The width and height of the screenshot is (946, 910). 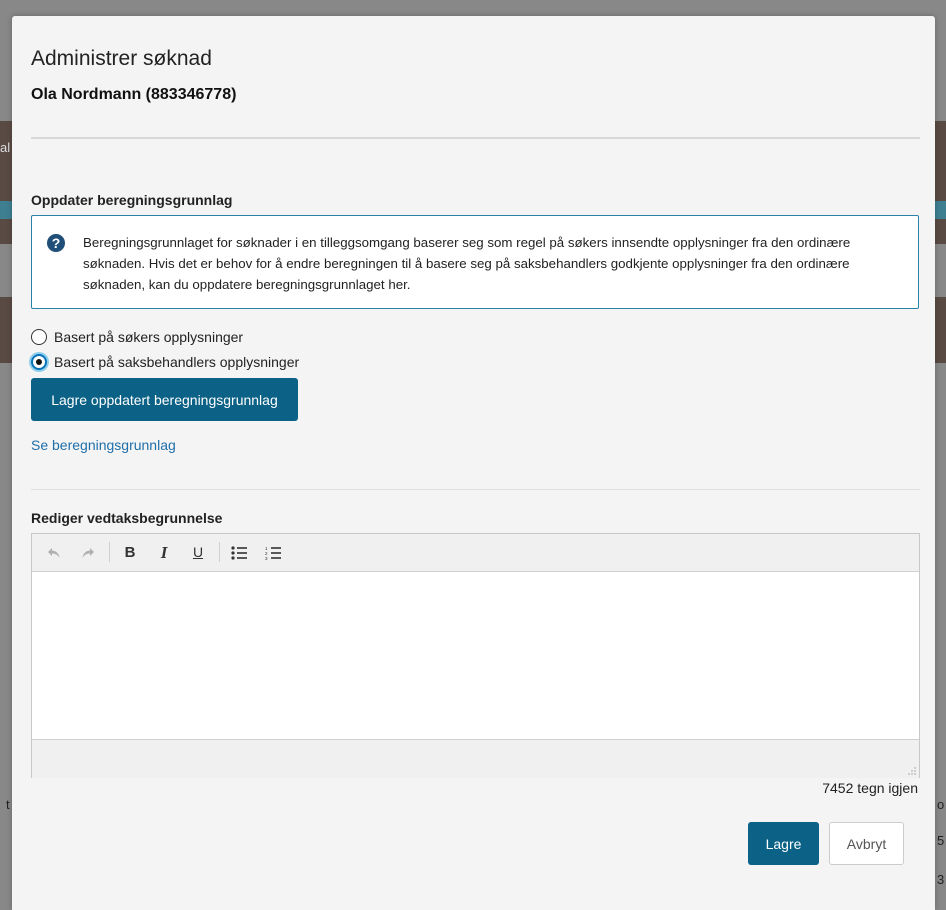 I want to click on editor-toolbar: B I U 1 2 3, so click(x=475, y=553).